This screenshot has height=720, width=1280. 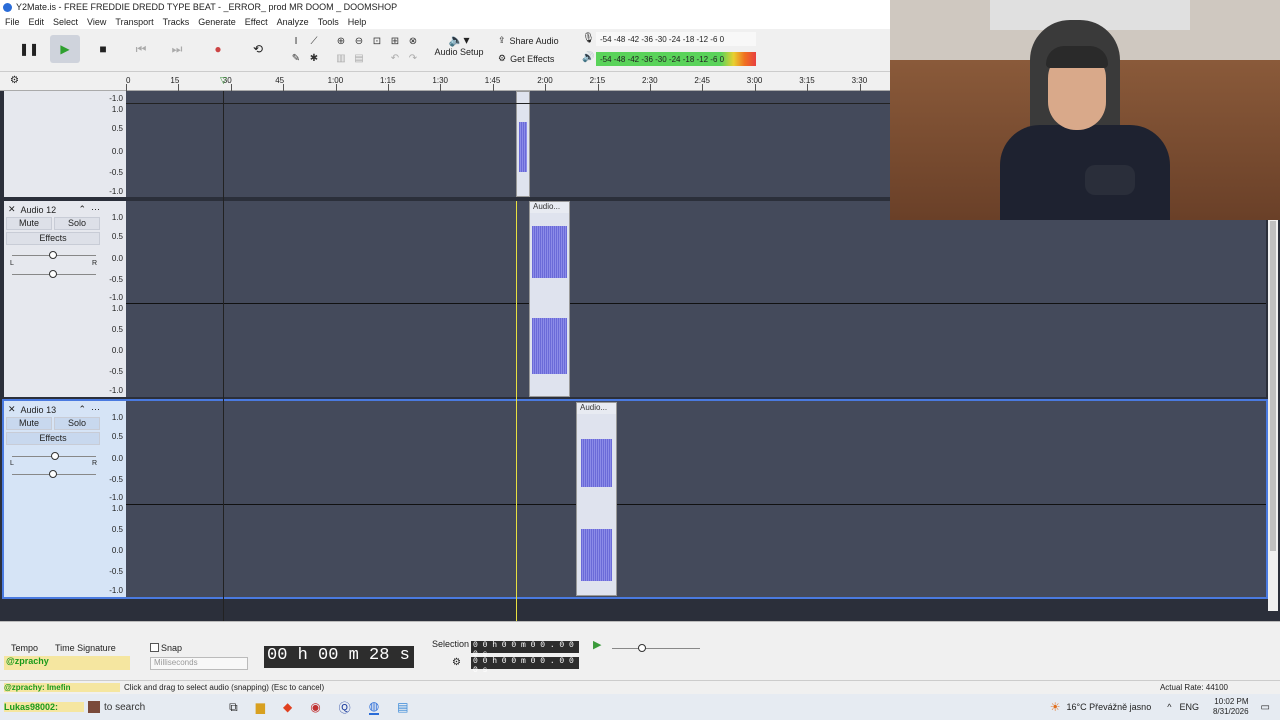 What do you see at coordinates (395, 58) in the screenshot?
I see `undo-button: ↶` at bounding box center [395, 58].